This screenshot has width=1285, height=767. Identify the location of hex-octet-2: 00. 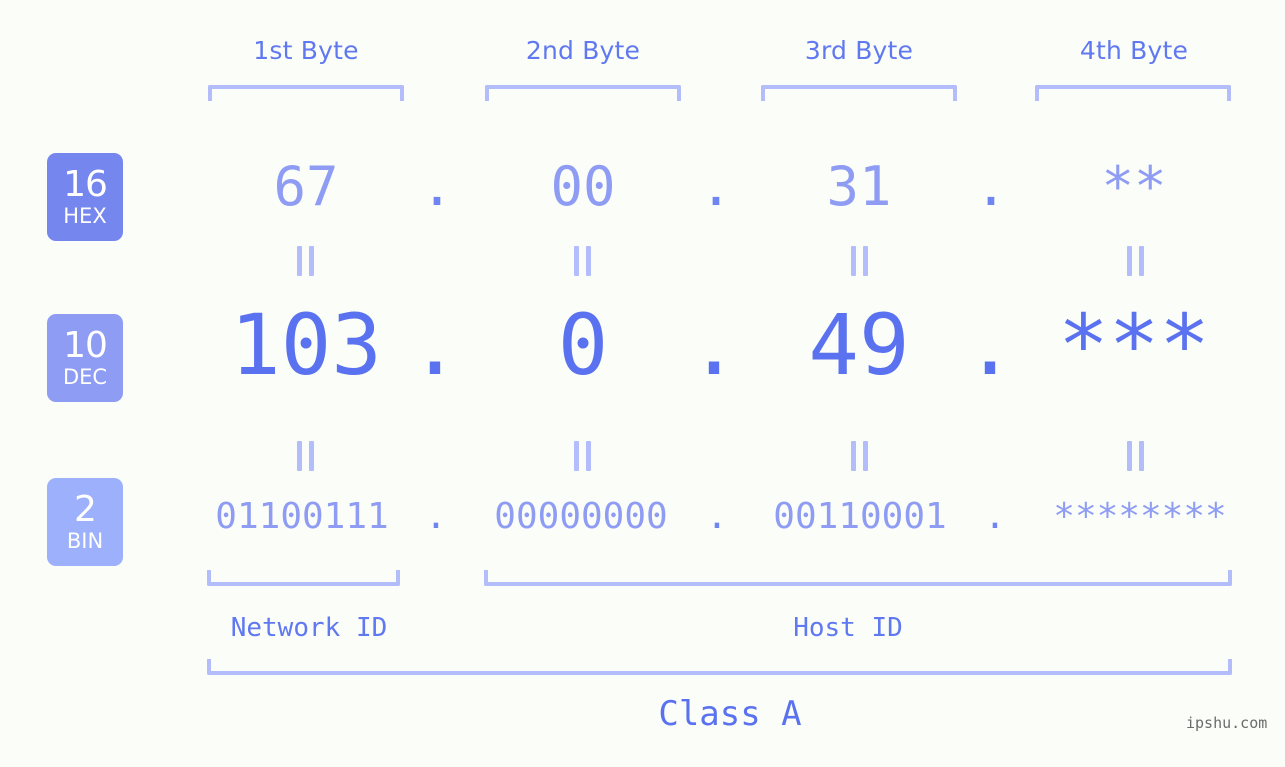
(583, 186).